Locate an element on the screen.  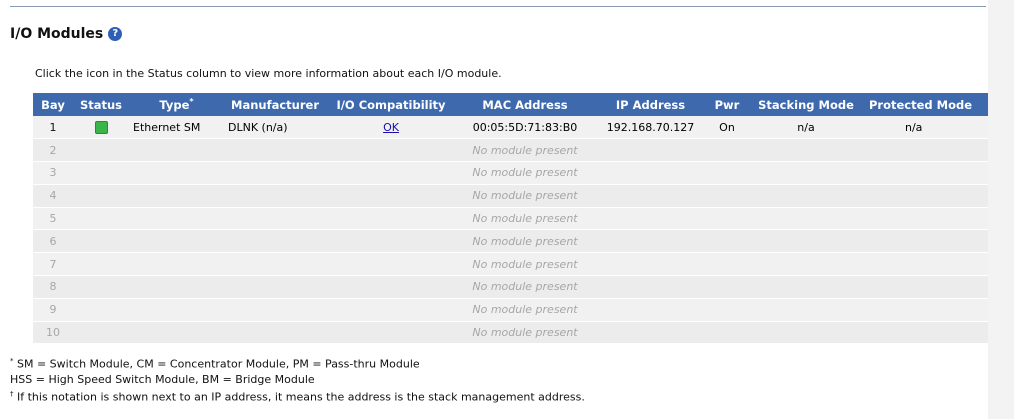
table-row: 5 No module present is located at coordinates (510, 219).